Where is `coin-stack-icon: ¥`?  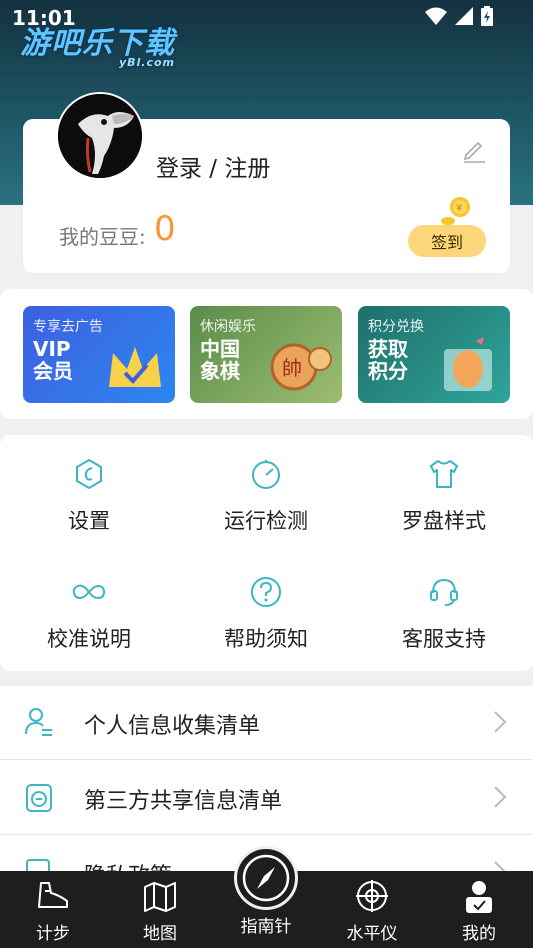
coin-stack-icon: ¥ is located at coordinates (455, 211).